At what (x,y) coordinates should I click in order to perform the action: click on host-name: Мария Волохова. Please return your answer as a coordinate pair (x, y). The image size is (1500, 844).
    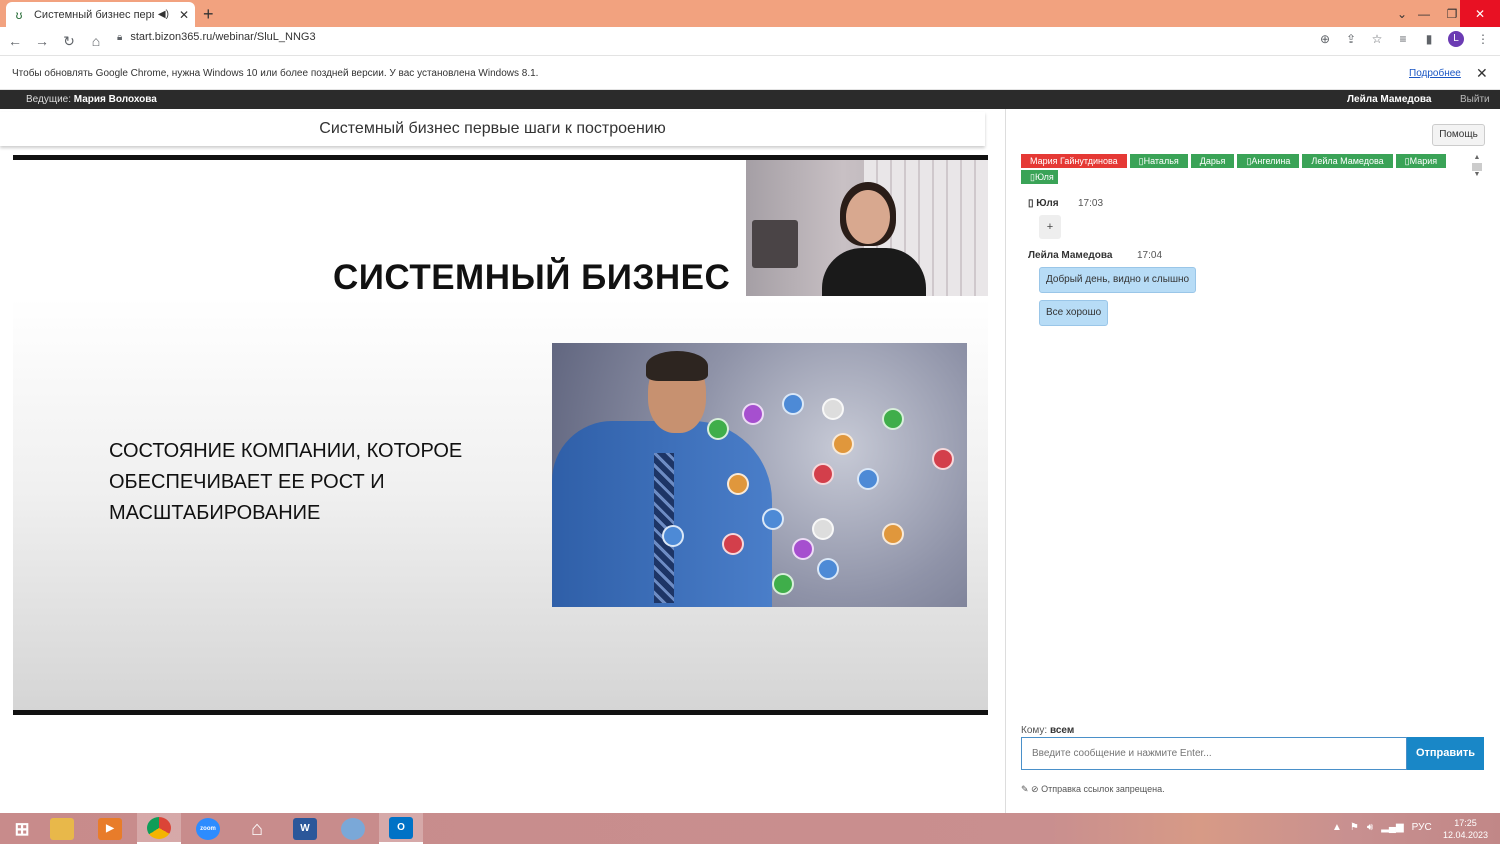
    Looking at the image, I should click on (115, 99).